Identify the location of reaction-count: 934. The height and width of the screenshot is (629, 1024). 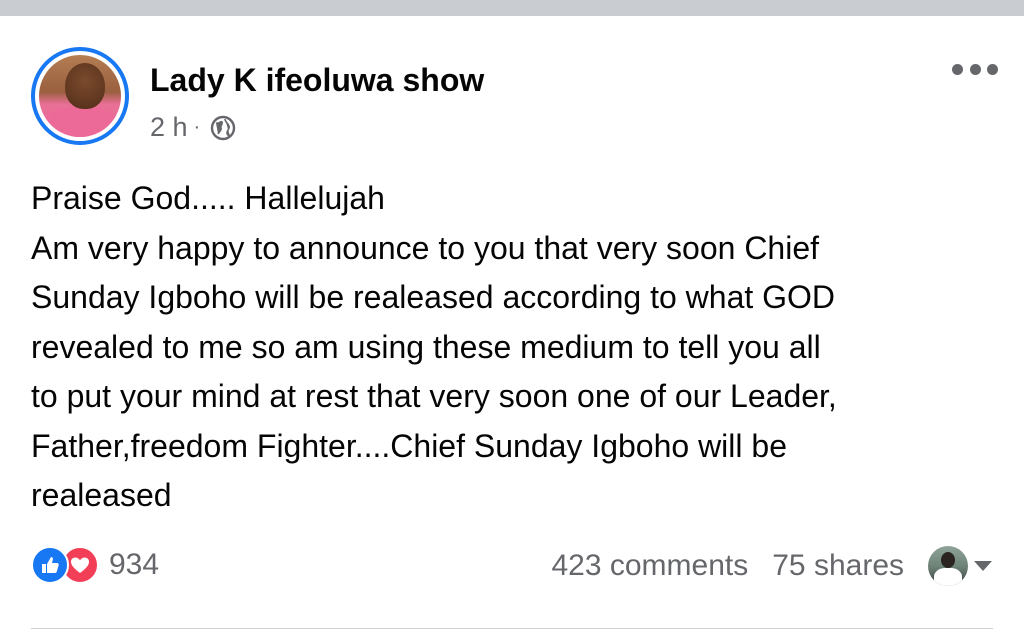
(134, 564).